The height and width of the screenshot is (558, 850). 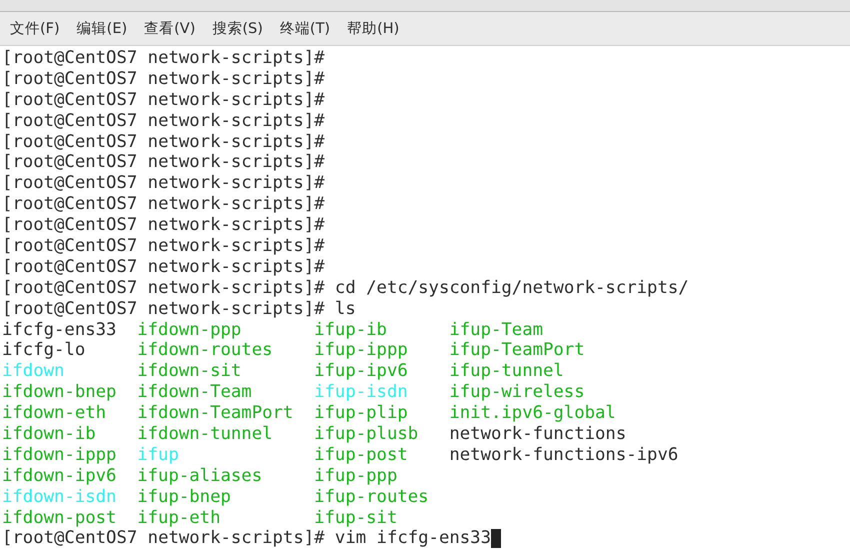 What do you see at coordinates (59, 392) in the screenshot?
I see `file-name: ifdown-bnep` at bounding box center [59, 392].